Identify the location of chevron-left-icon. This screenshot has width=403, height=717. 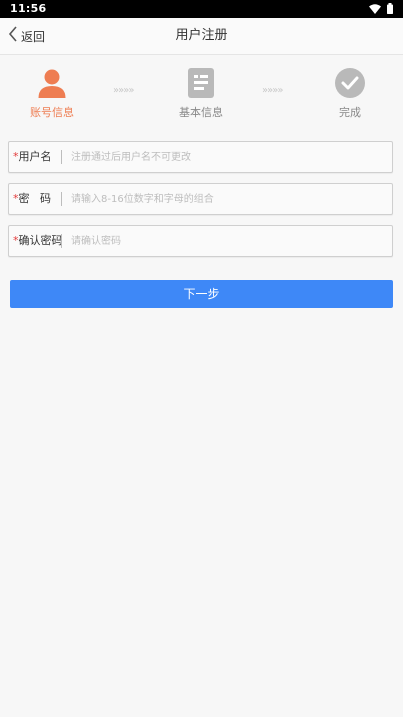
(13, 36).